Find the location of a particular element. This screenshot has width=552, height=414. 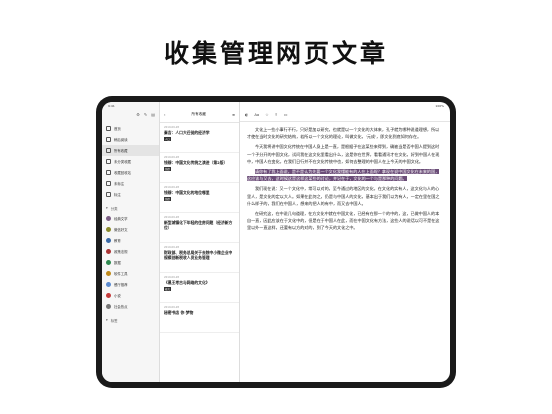

sidebar-item-label: 标注 is located at coordinates (117, 195).